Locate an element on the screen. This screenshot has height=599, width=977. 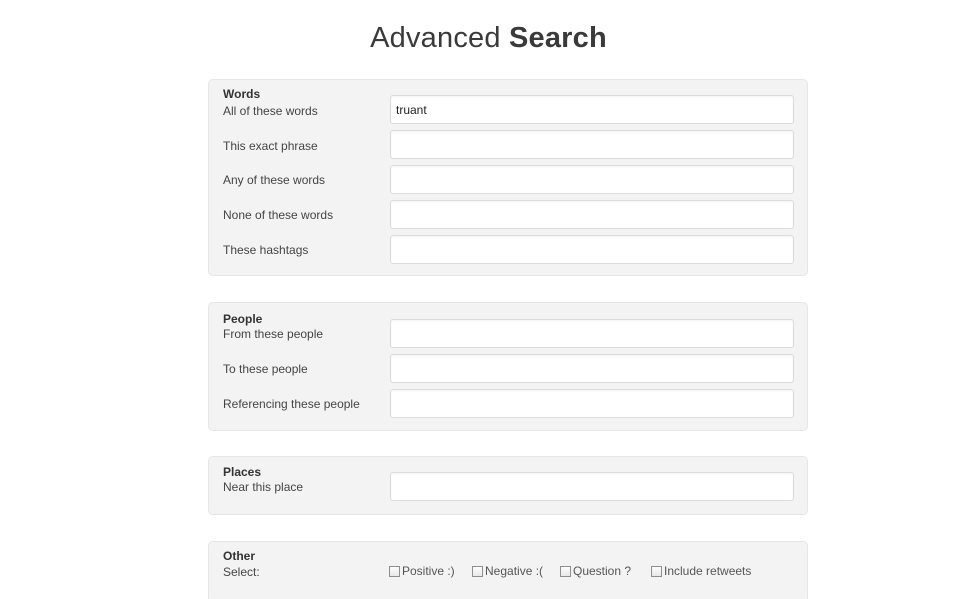
page-title-bold: Search is located at coordinates (557, 38).